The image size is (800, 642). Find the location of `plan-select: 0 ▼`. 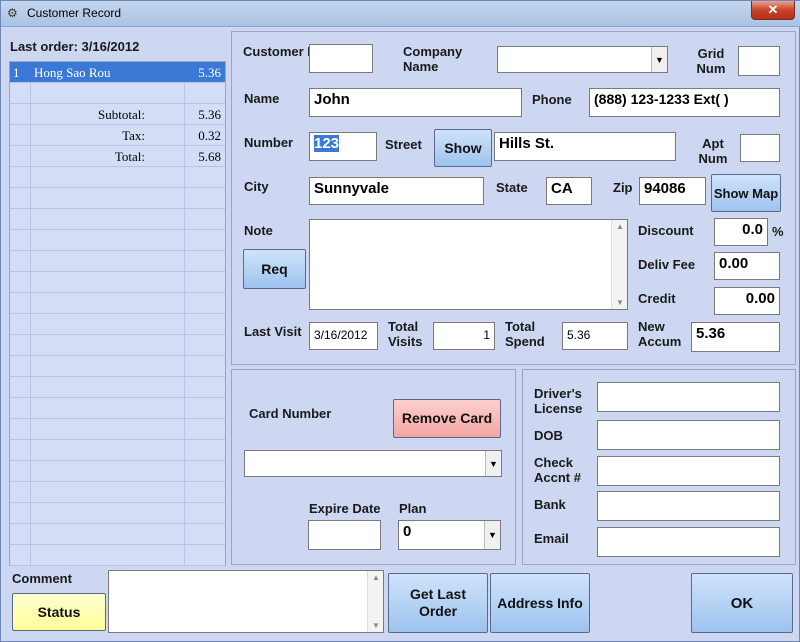

plan-select: 0 ▼ is located at coordinates (449, 535).